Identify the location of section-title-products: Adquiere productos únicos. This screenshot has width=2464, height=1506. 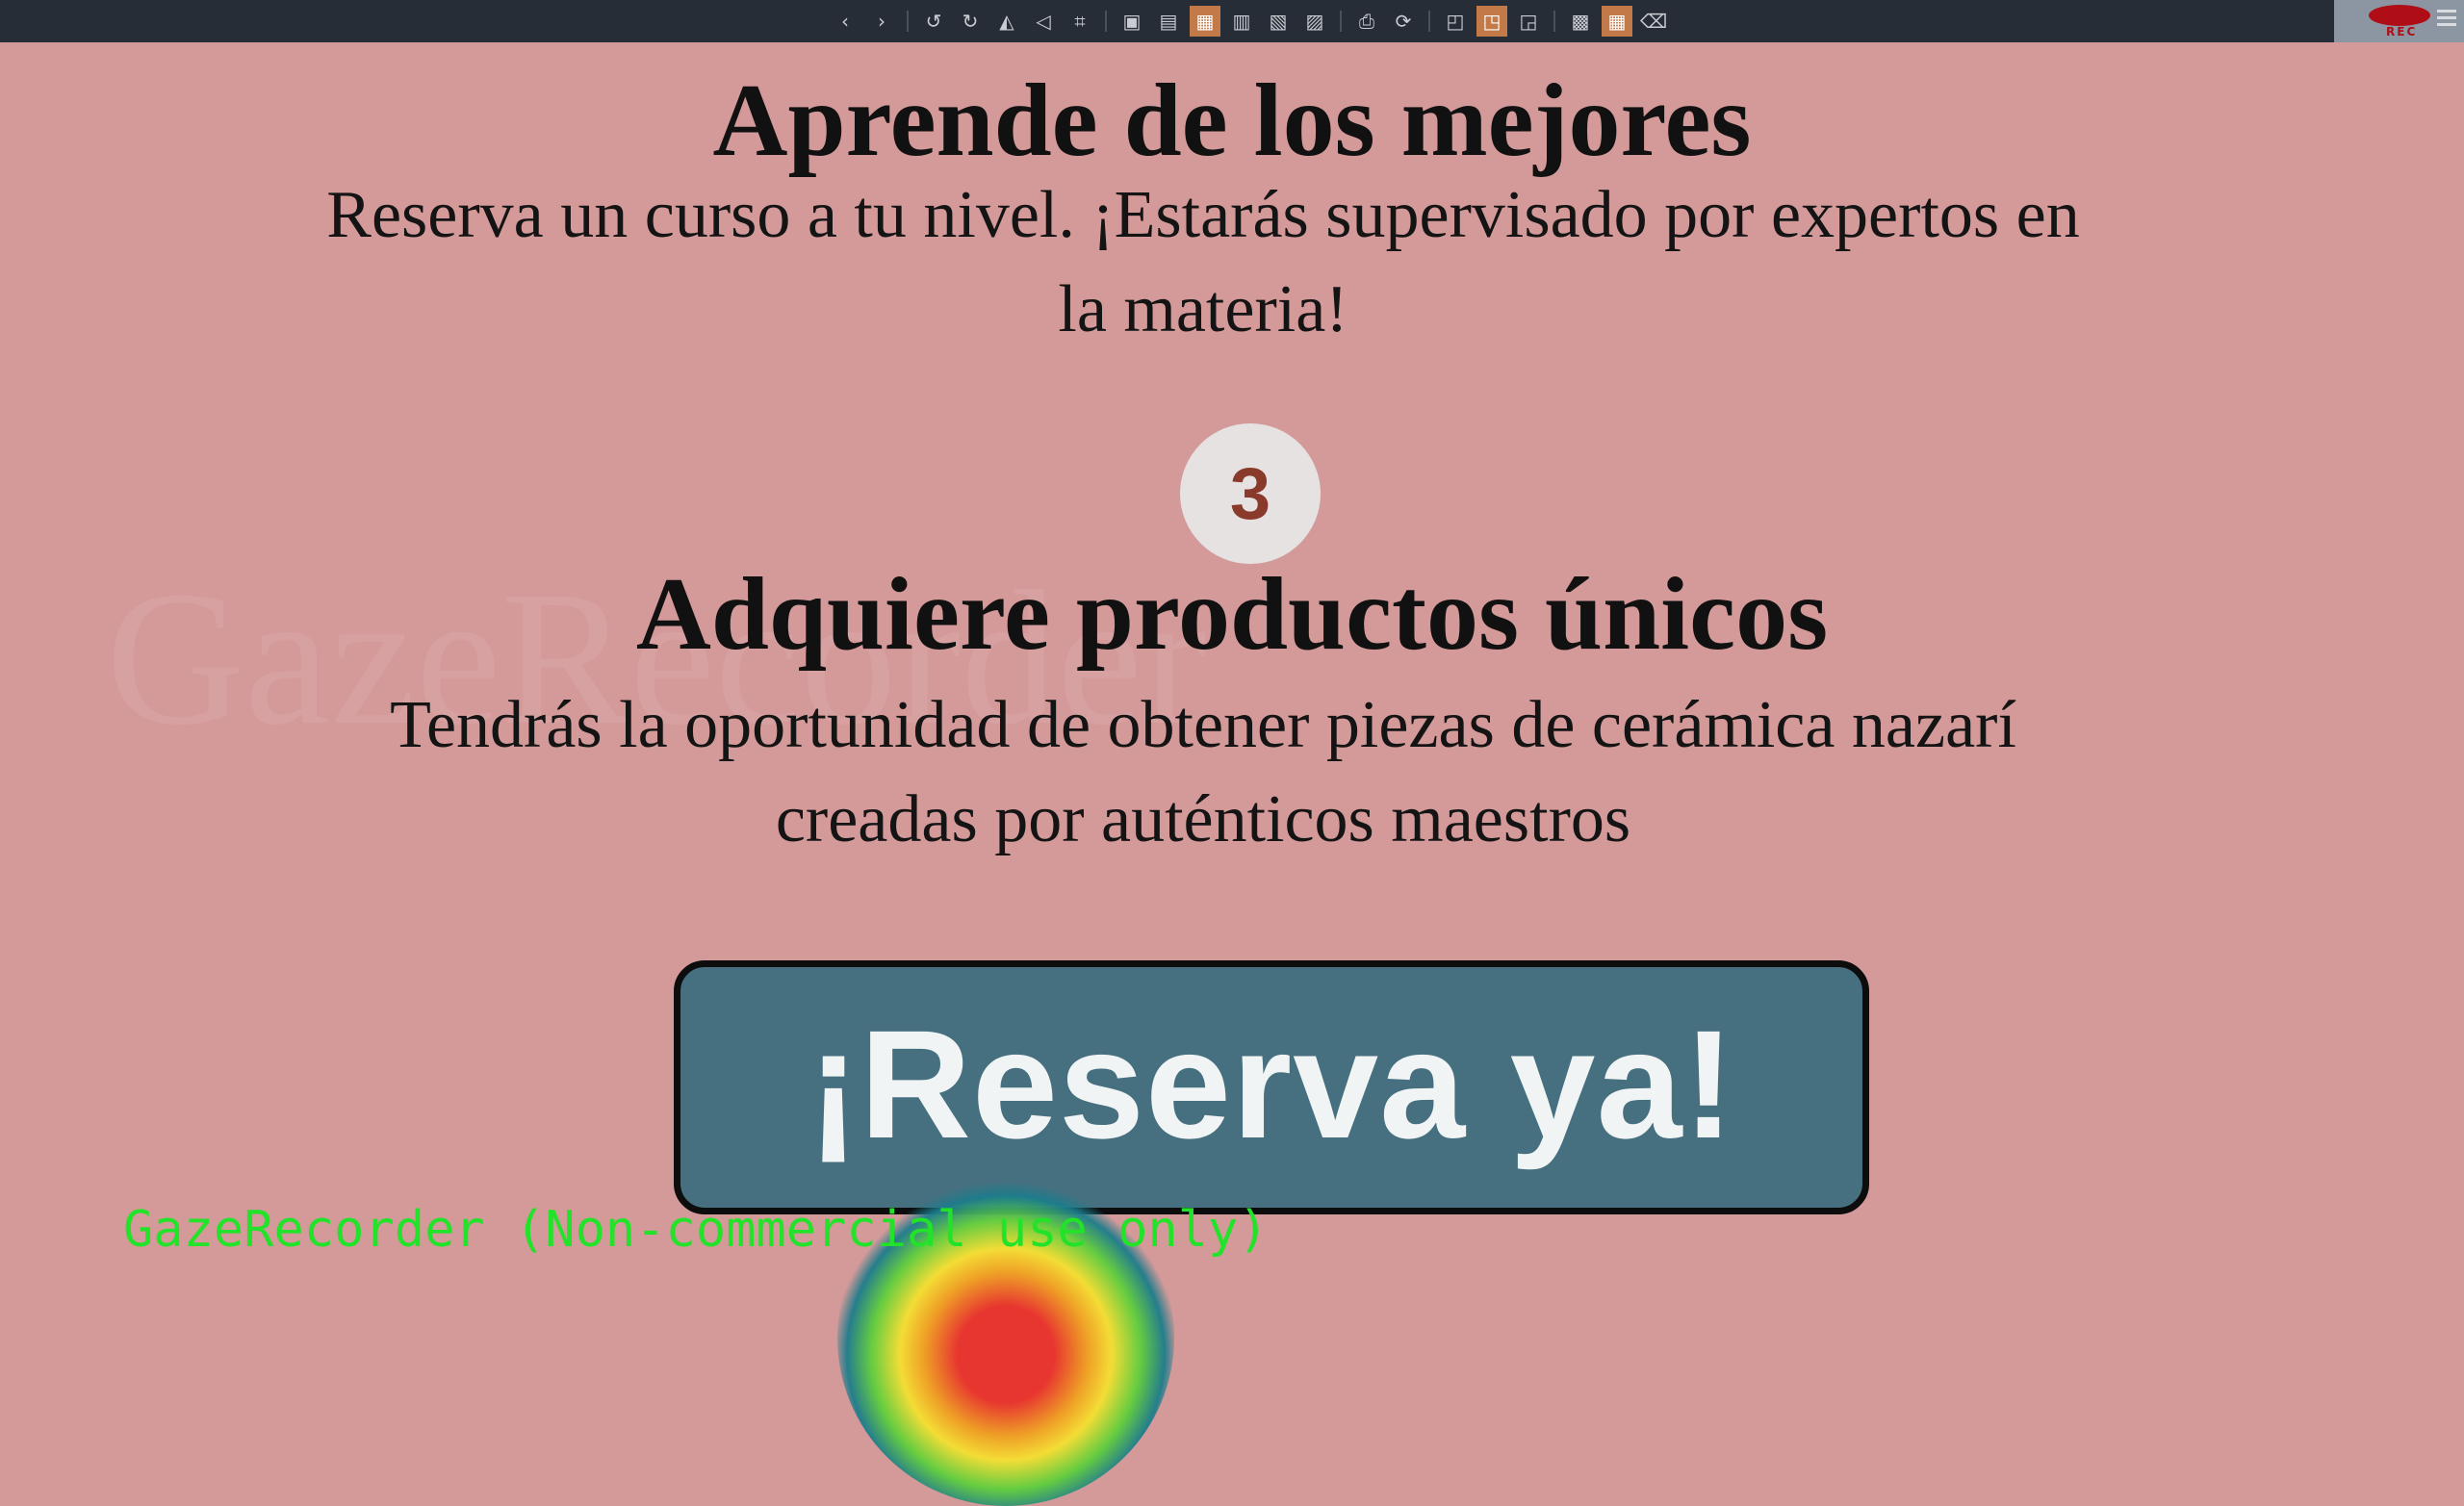
(1232, 614).